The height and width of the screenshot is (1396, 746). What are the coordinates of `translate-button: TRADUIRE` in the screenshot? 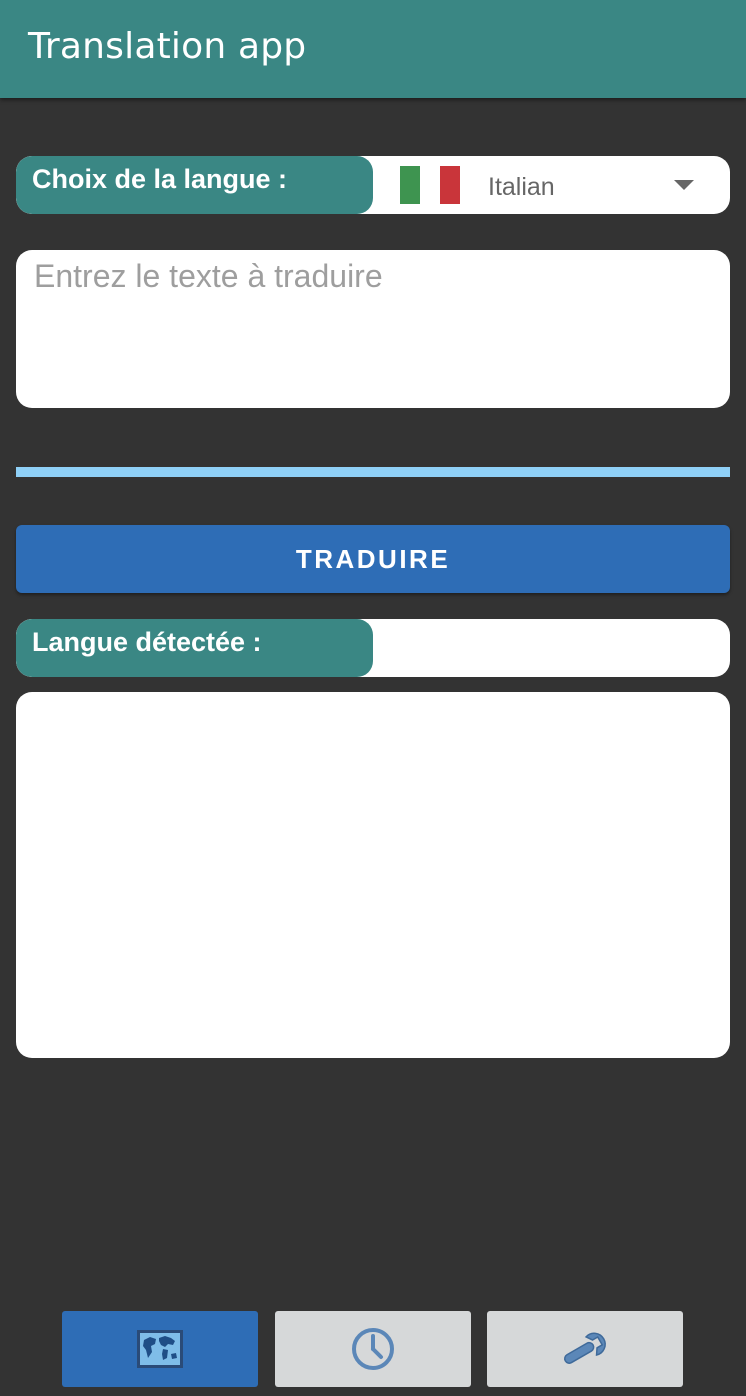 It's located at (373, 559).